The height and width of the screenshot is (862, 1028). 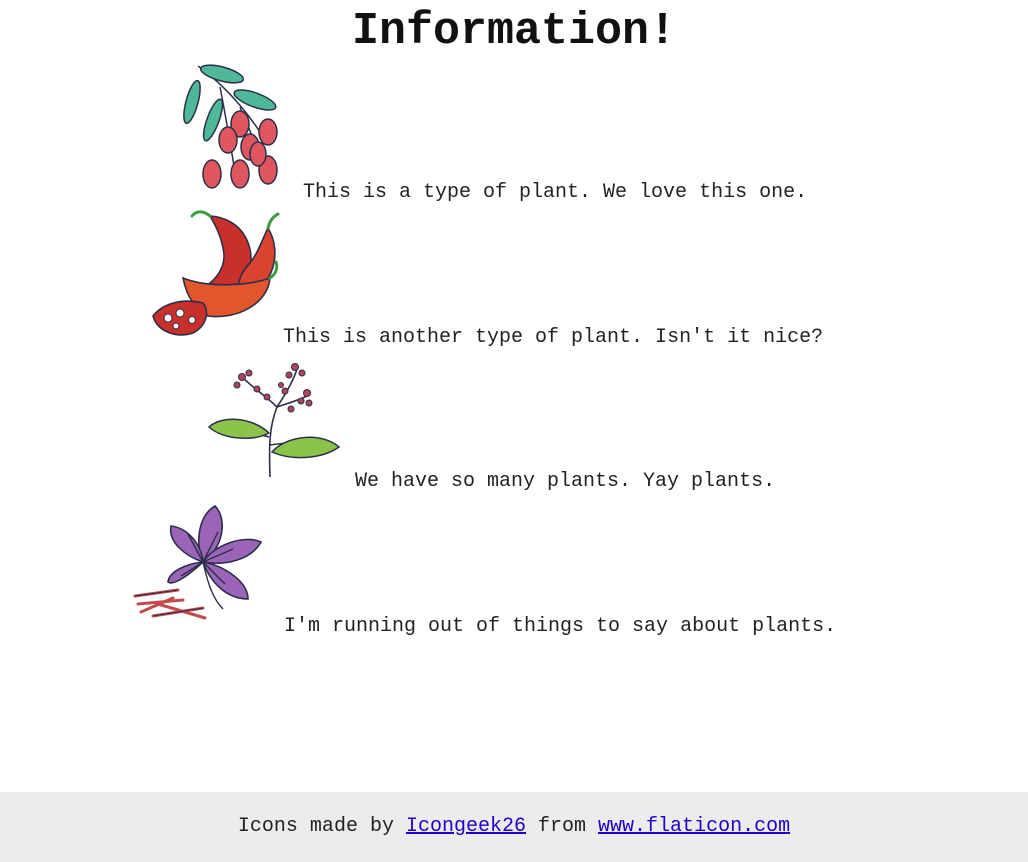 I want to click on chili-pepper-icon, so click(x=216, y=273).